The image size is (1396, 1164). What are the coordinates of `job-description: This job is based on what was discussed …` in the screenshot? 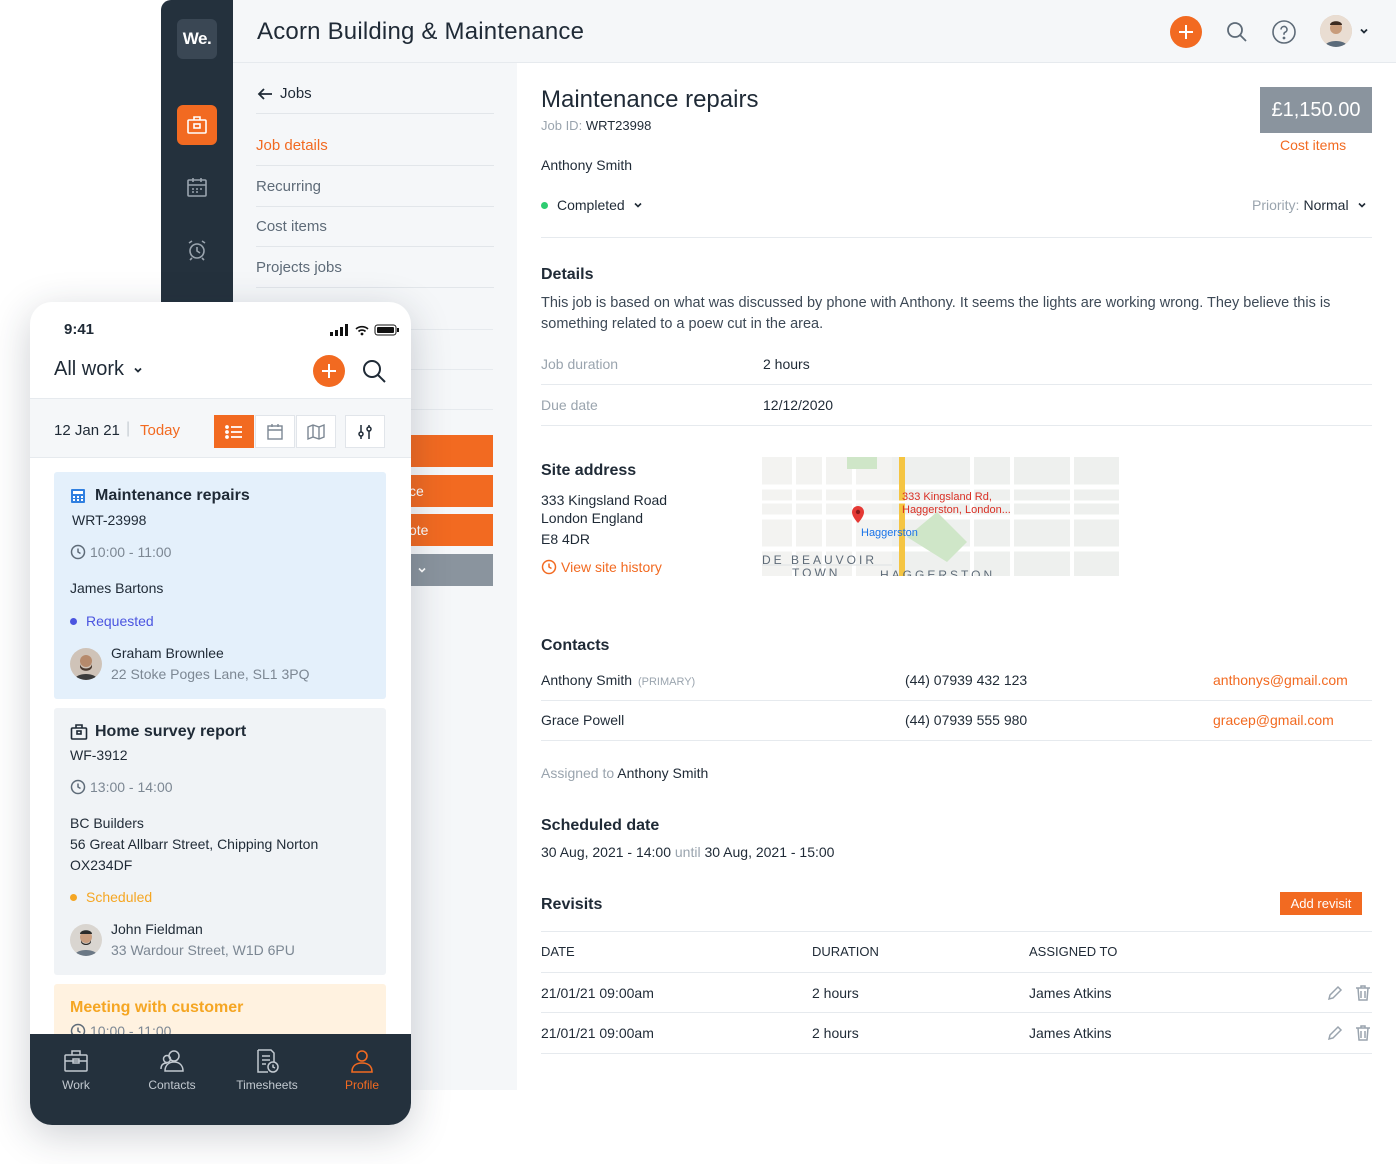 It's located at (936, 313).